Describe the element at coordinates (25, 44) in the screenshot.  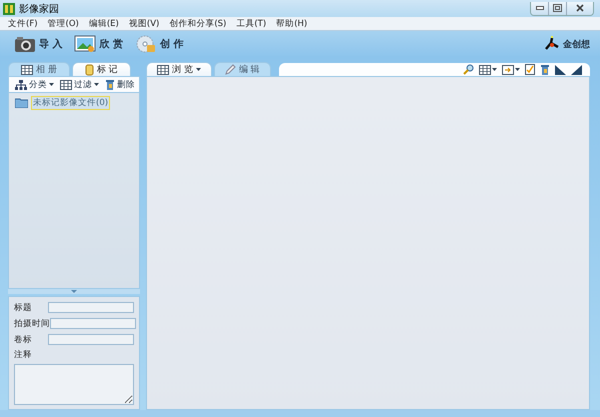
I see `camera-icon` at that location.